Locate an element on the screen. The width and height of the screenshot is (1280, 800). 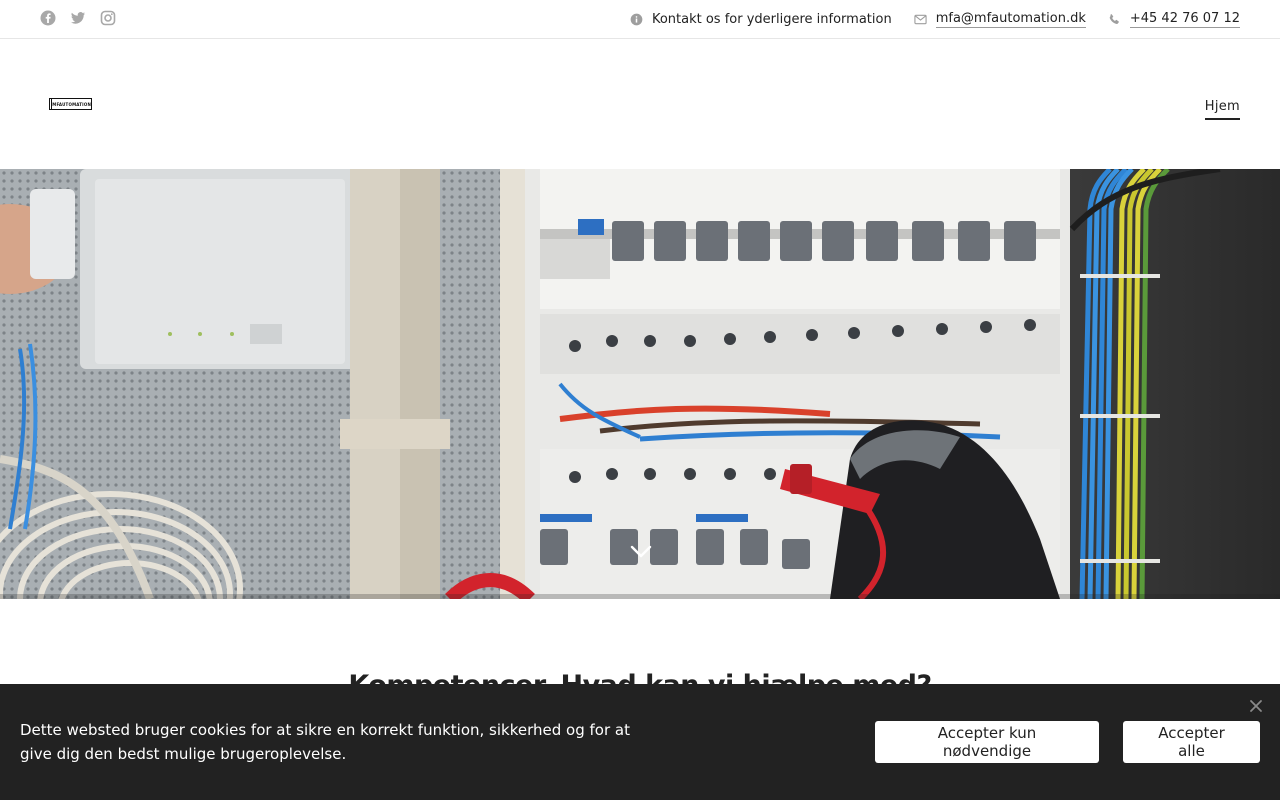
facebook-icon is located at coordinates (48, 18).